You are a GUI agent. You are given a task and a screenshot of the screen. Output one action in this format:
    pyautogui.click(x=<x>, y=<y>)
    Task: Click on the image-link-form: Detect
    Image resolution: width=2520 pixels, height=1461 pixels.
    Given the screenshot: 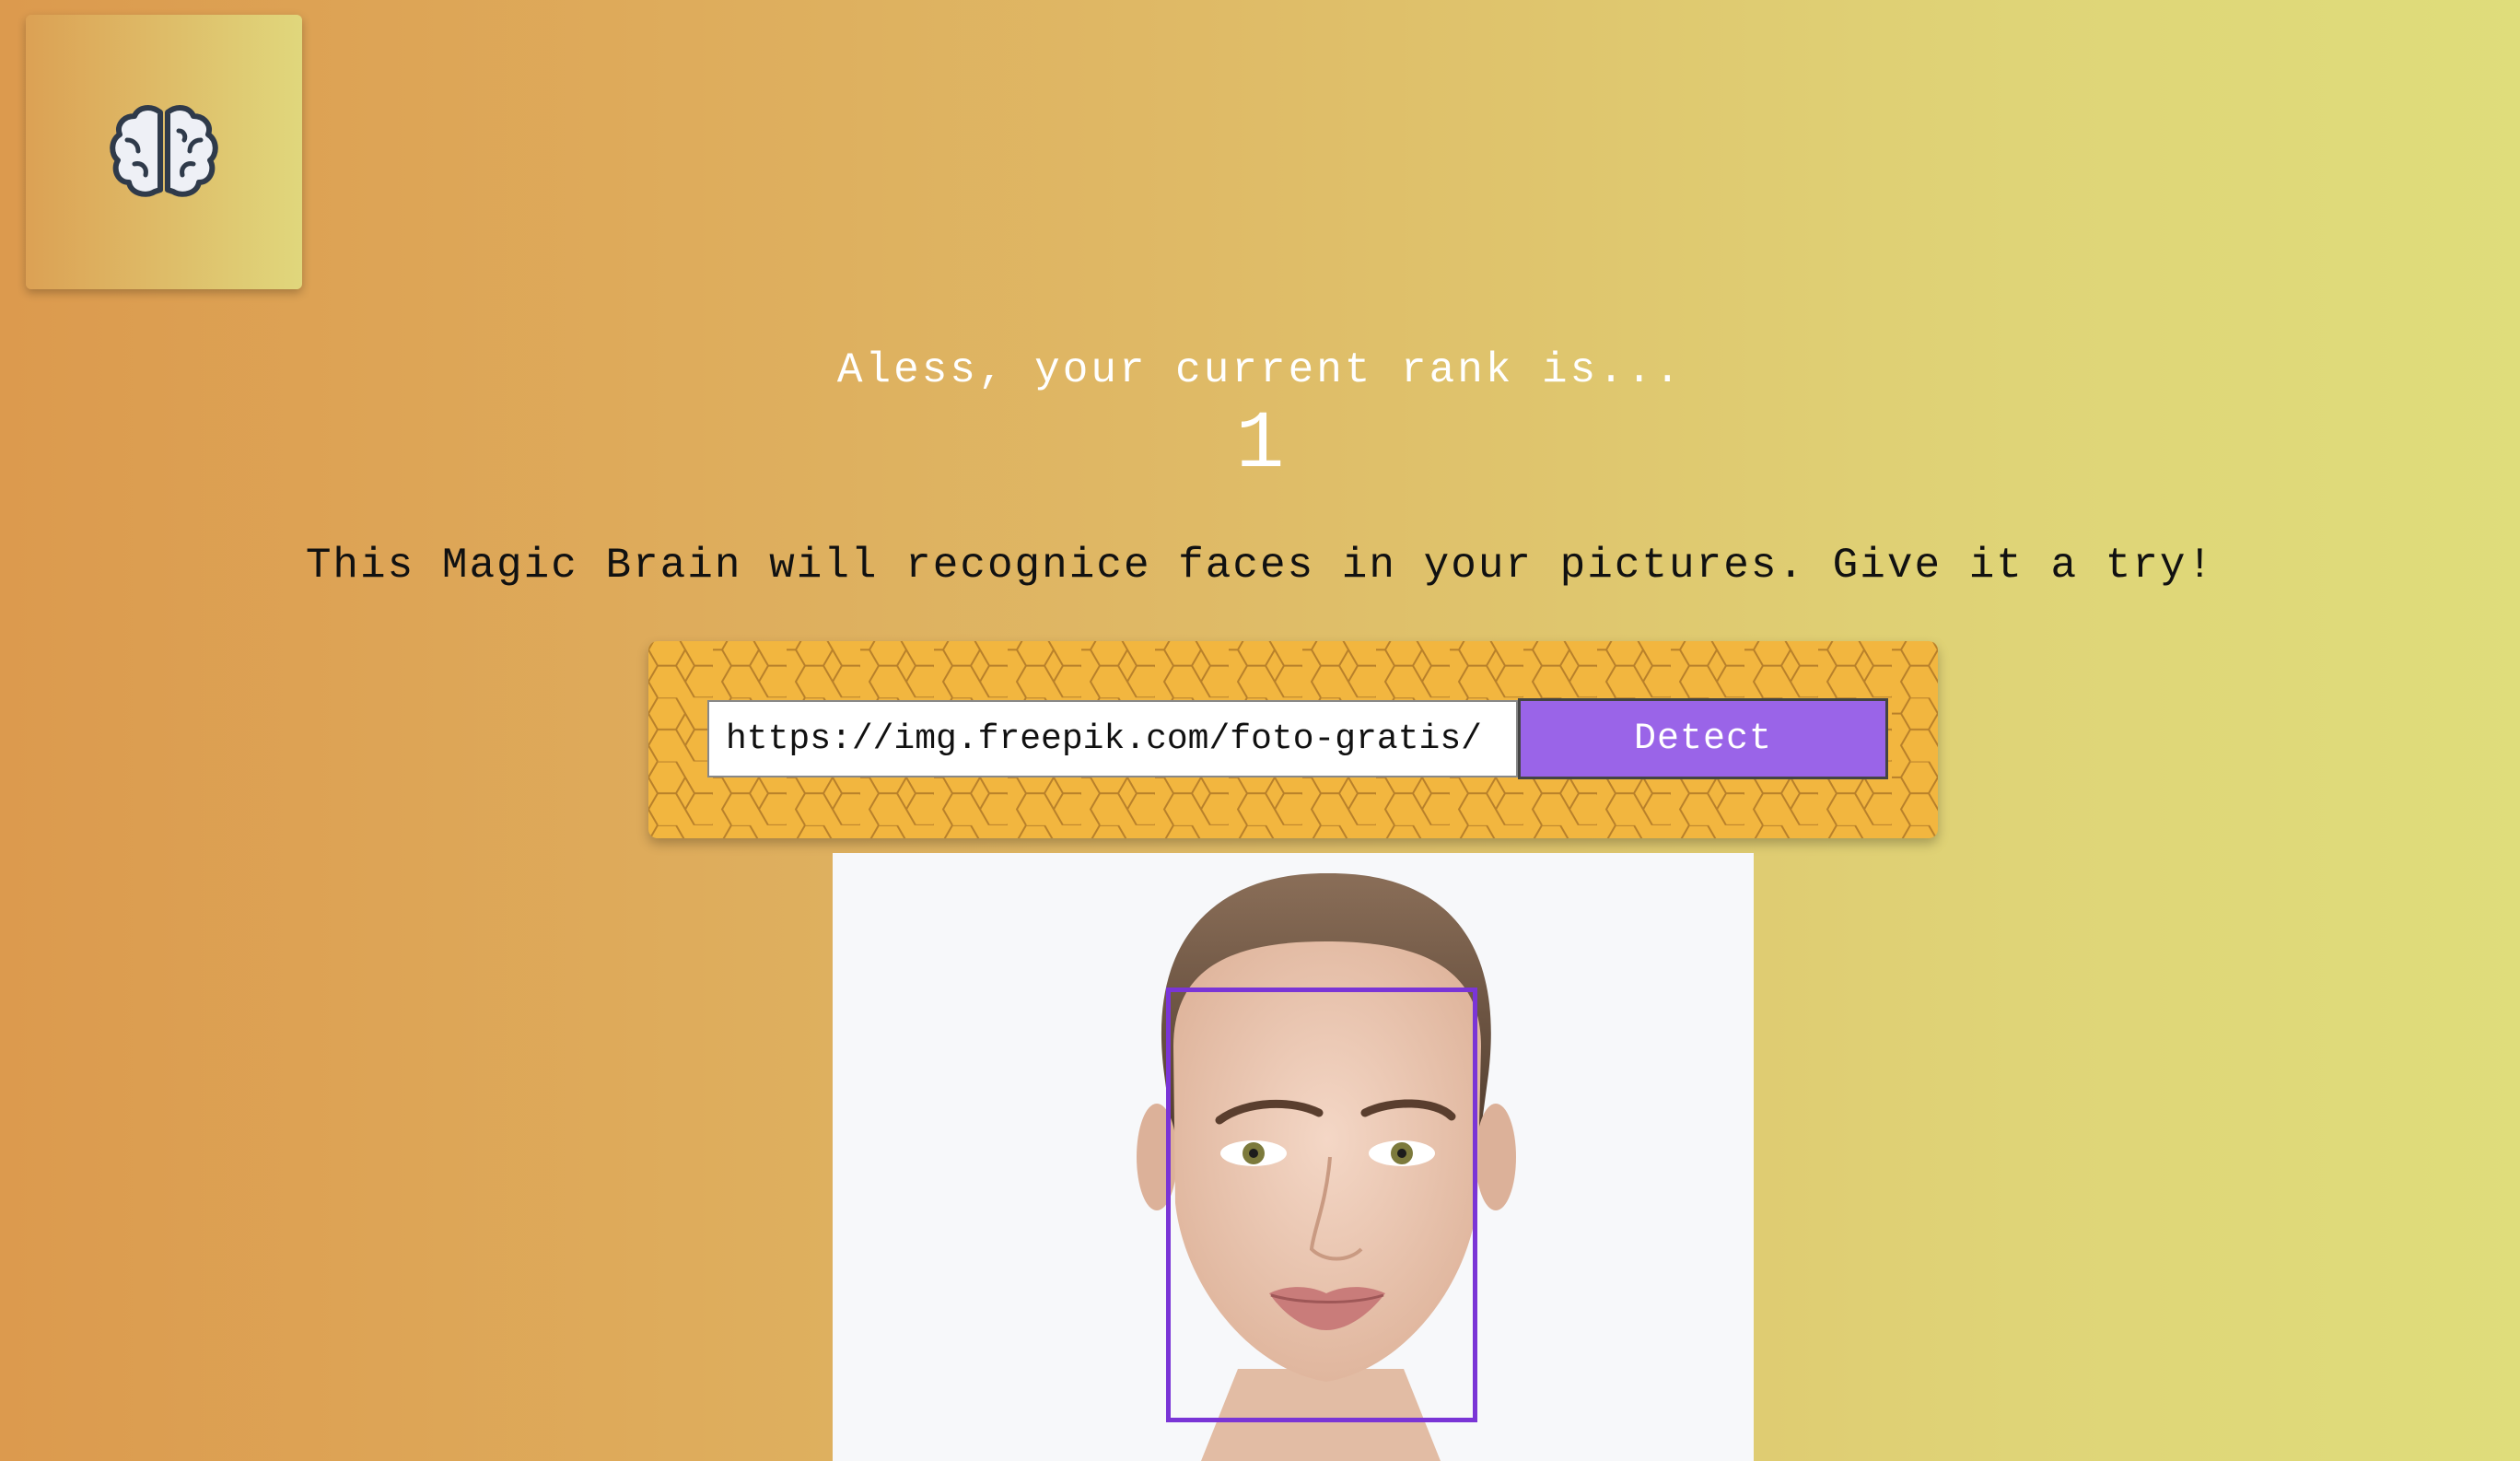 What is the action you would take?
    pyautogui.click(x=1293, y=739)
    